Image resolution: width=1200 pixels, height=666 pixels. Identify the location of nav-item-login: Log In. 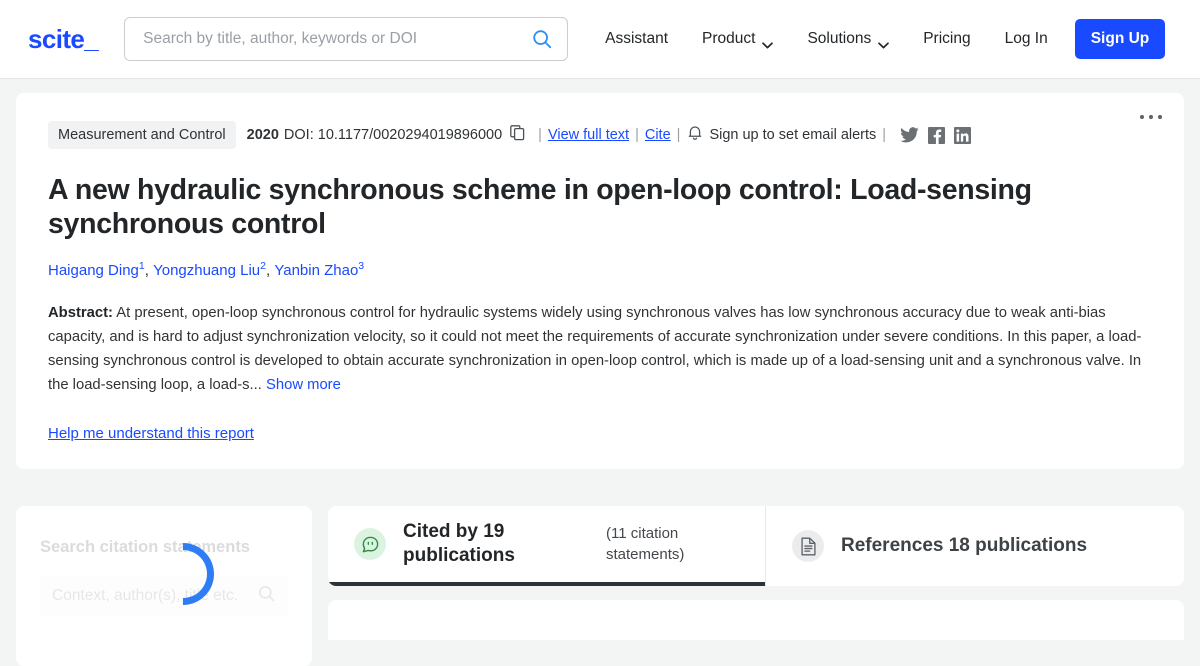
(1026, 39).